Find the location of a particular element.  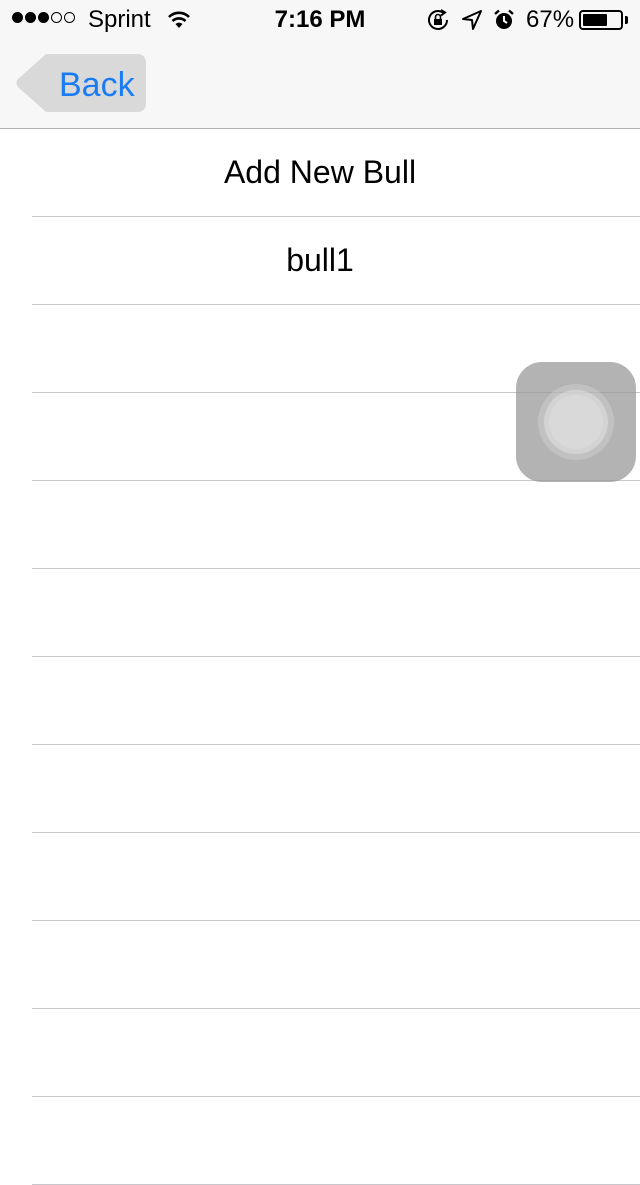

list-row-label: Add New Bull is located at coordinates (320, 172).